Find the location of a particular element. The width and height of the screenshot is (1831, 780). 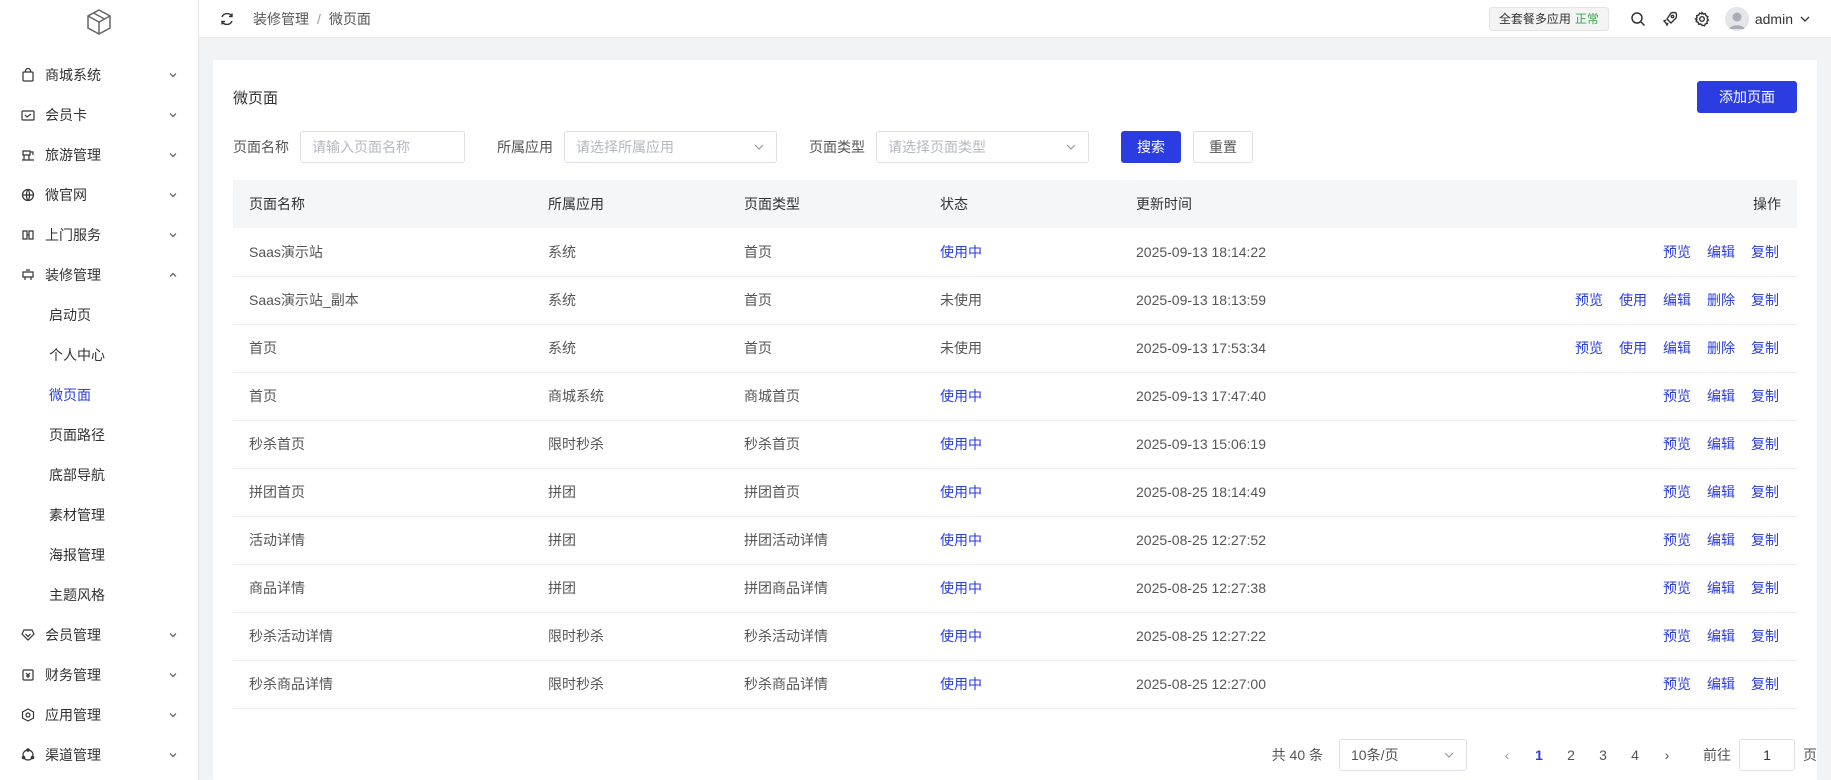

goto-page-input is located at coordinates (1767, 755).